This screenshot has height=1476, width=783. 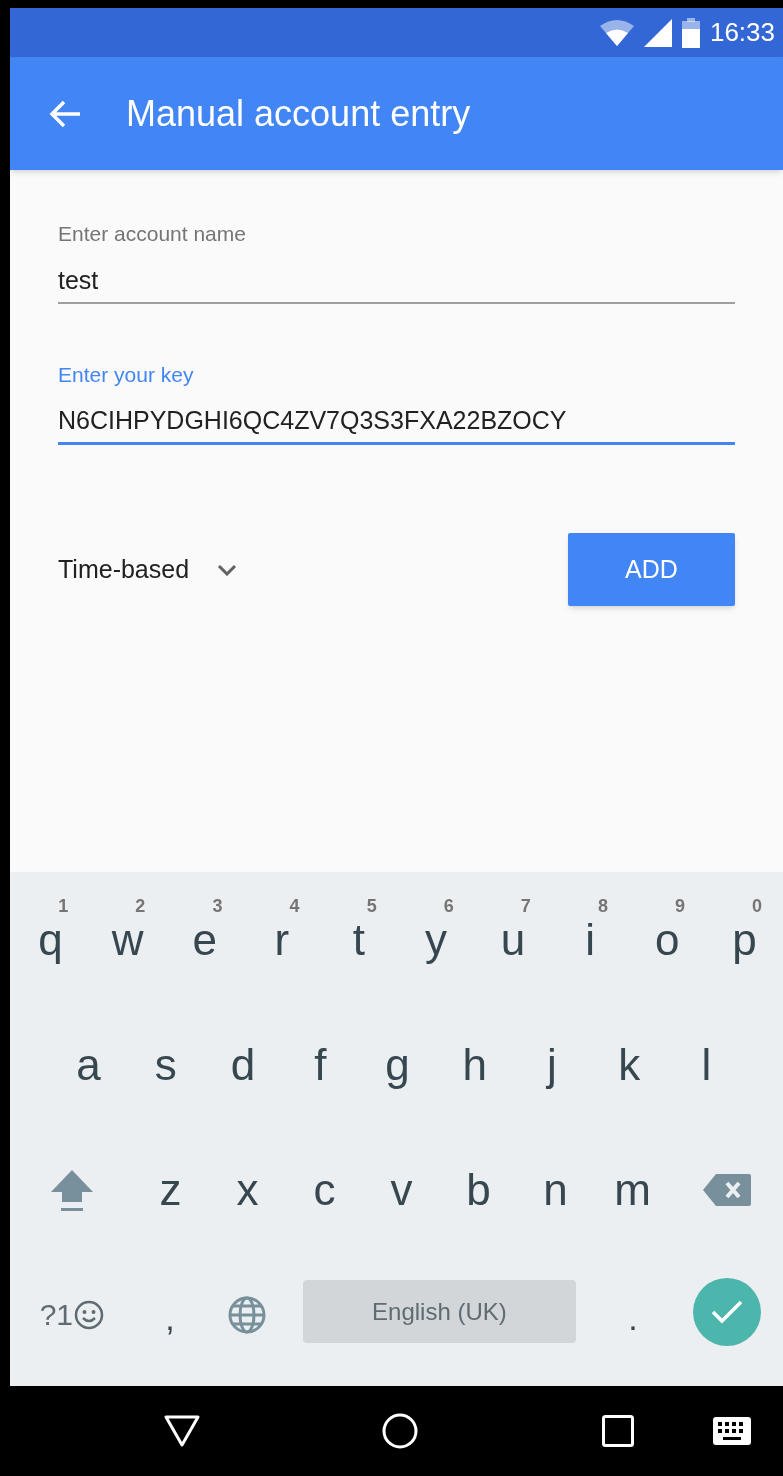 I want to click on keyboard-key: 6 y, so click(x=436, y=939).